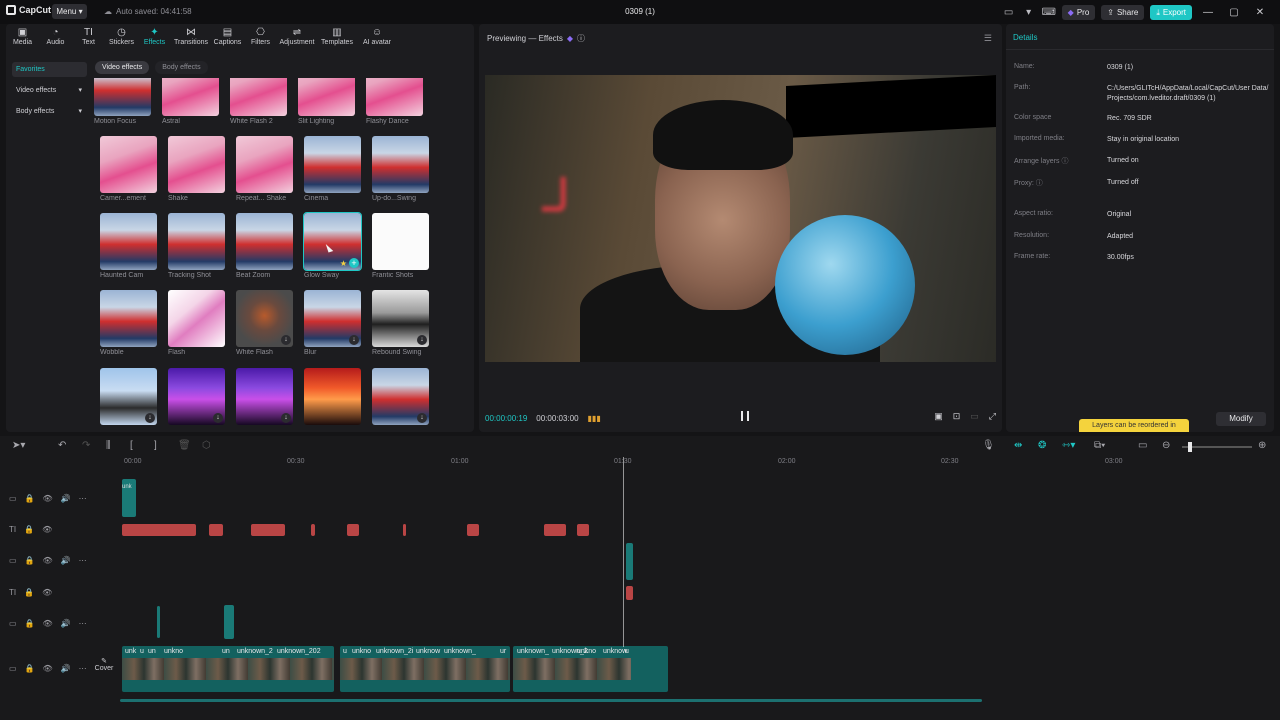  What do you see at coordinates (129, 498) in the screenshot?
I see `overlay-clip: unk` at bounding box center [129, 498].